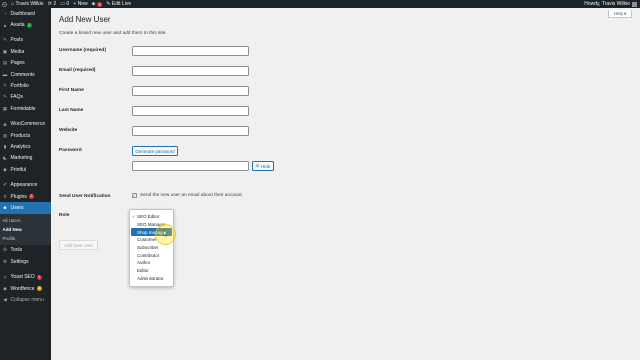 This screenshot has height=360, width=640. What do you see at coordinates (25, 135) in the screenshot?
I see `menu-products: ▥ Products` at bounding box center [25, 135].